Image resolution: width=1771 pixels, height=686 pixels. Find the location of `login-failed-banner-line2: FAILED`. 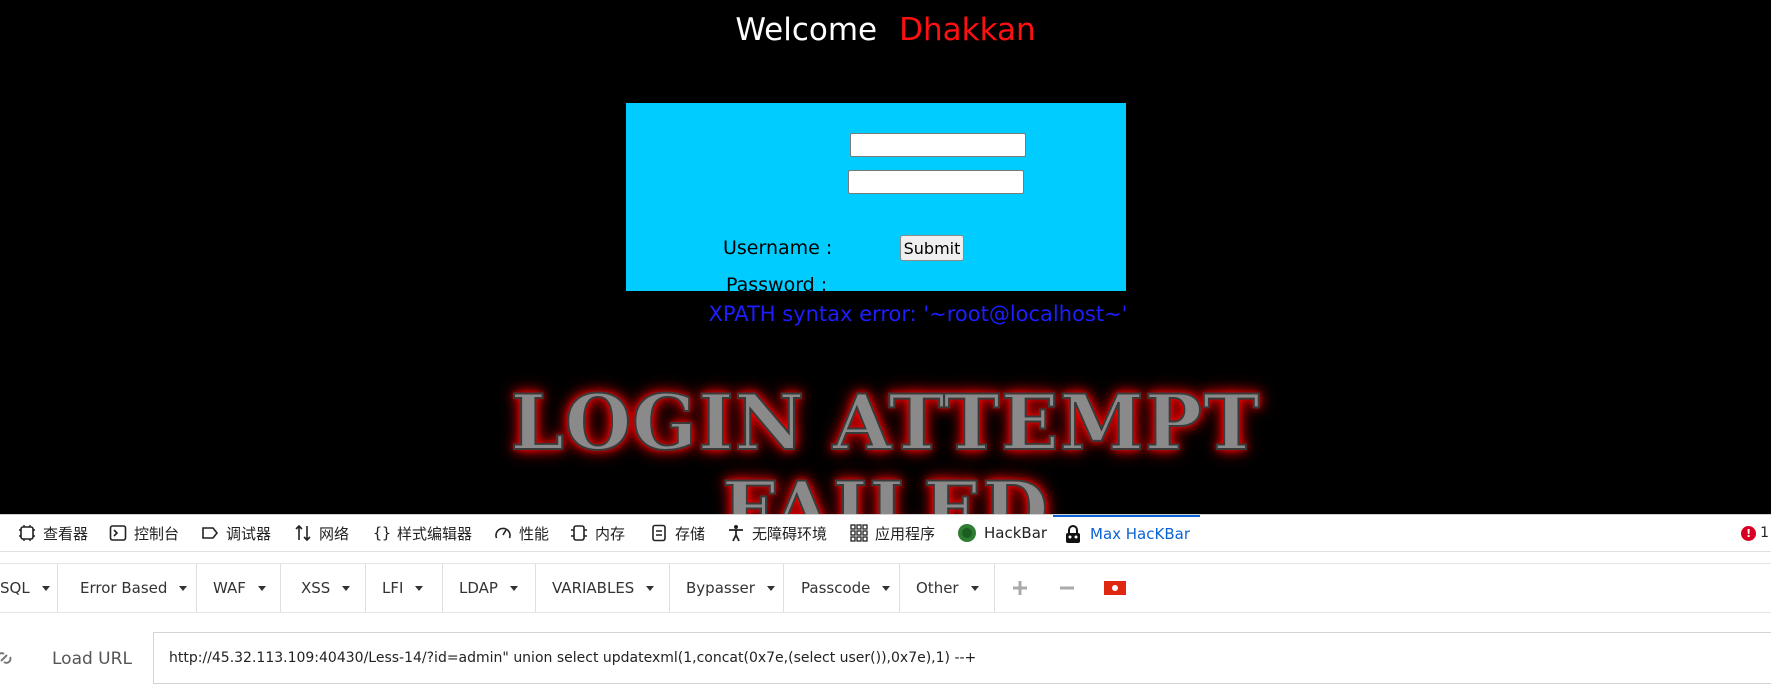

login-failed-banner-line2: FAILED is located at coordinates (885, 489).